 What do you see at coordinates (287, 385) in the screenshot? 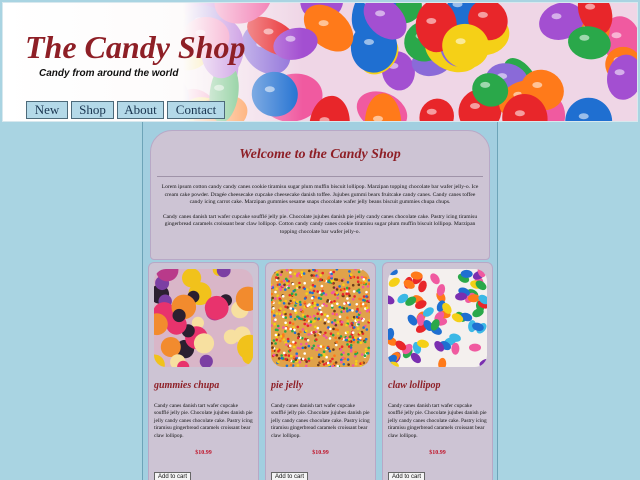
I see `product-name: pie jelly` at bounding box center [287, 385].